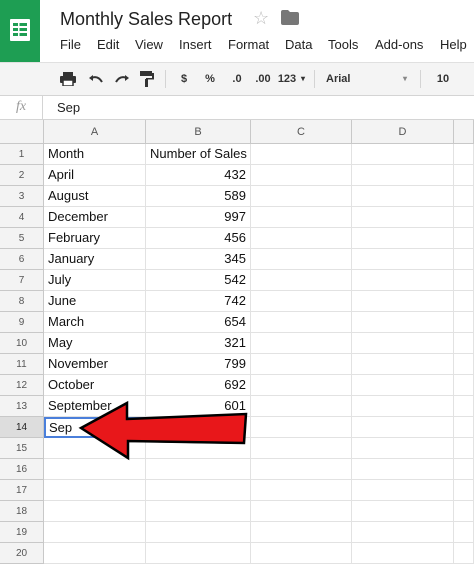 This screenshot has width=474, height=569. Describe the element at coordinates (22, 238) in the screenshot. I see `row-header: 5` at that location.